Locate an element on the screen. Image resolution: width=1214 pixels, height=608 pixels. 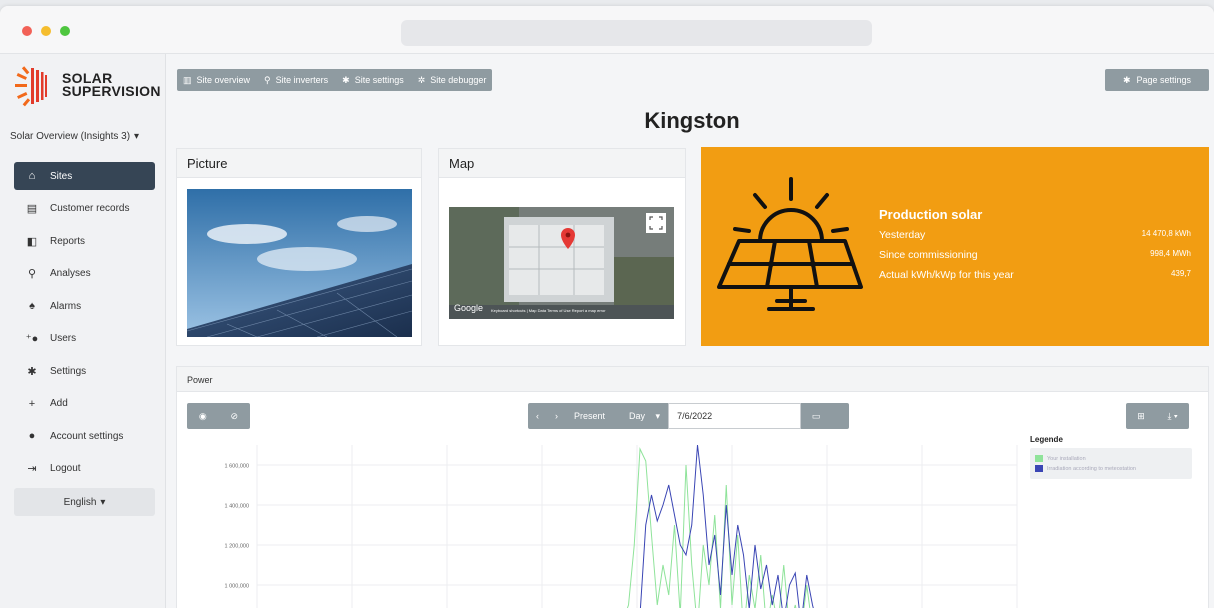
page-settings-label: Page settings is located at coordinates (1164, 80).